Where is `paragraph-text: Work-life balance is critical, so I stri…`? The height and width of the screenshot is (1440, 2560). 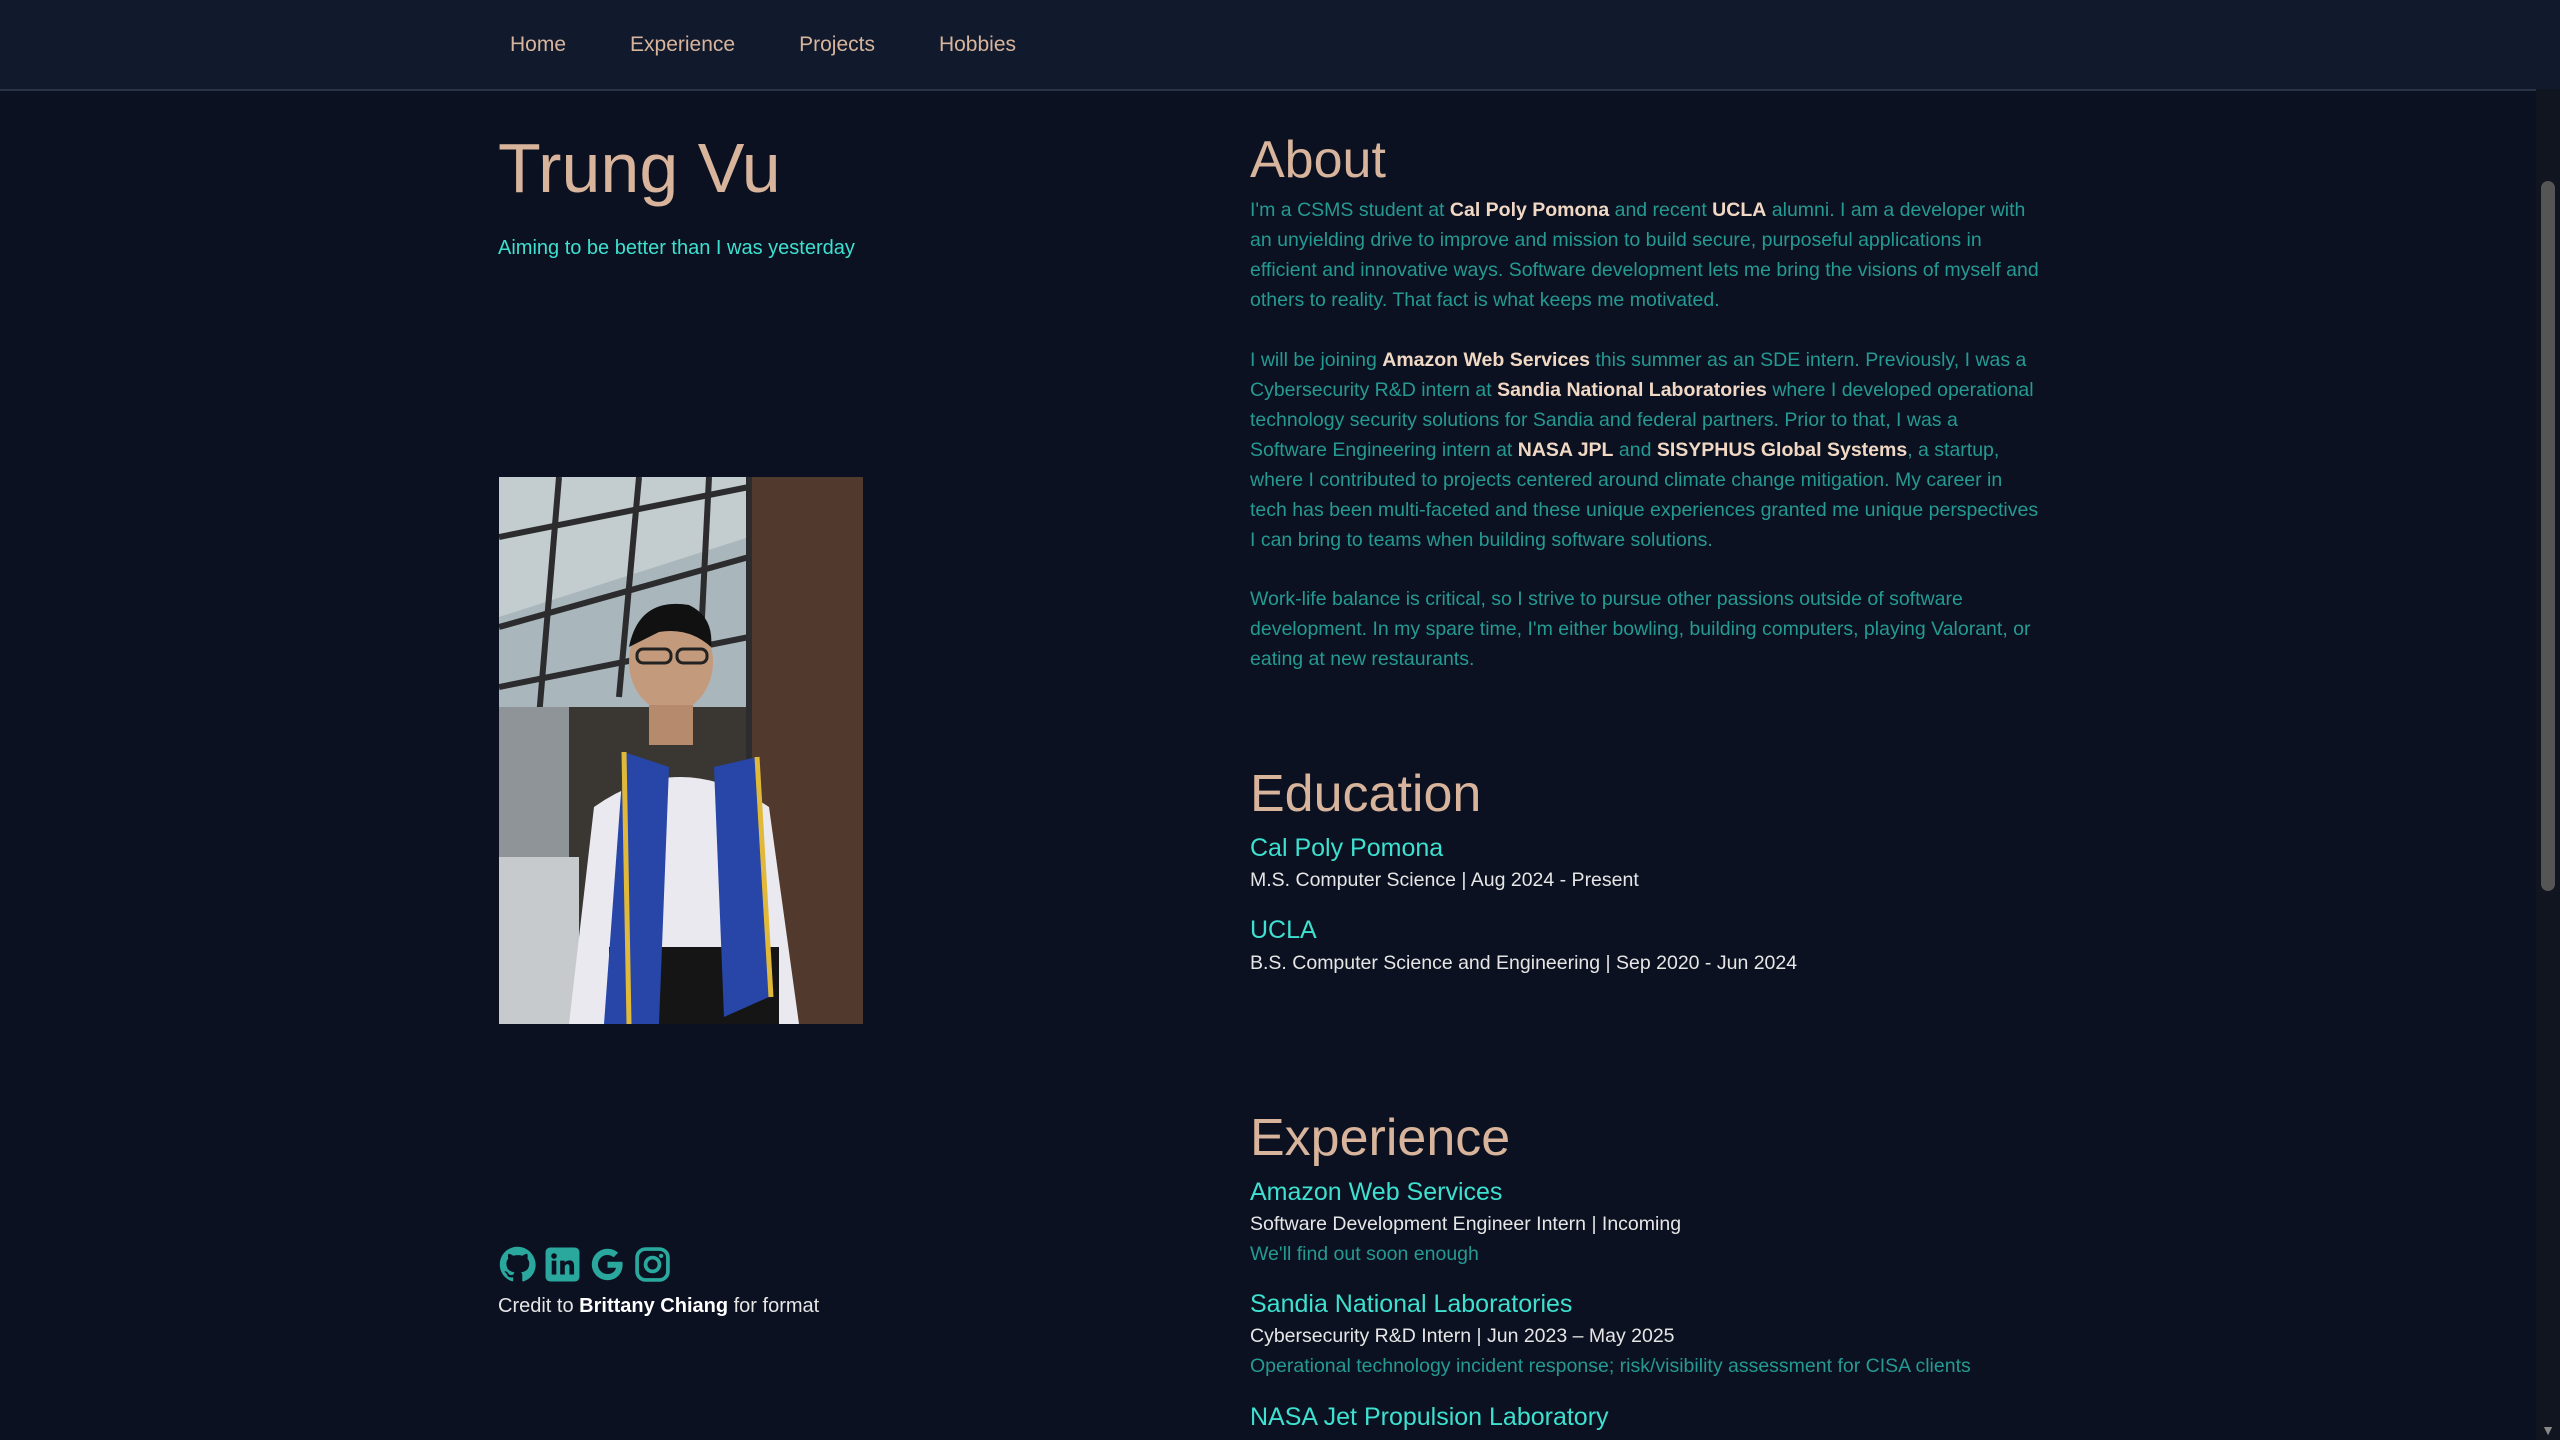 paragraph-text: Work-life balance is critical, so I stri… is located at coordinates (1640, 629).